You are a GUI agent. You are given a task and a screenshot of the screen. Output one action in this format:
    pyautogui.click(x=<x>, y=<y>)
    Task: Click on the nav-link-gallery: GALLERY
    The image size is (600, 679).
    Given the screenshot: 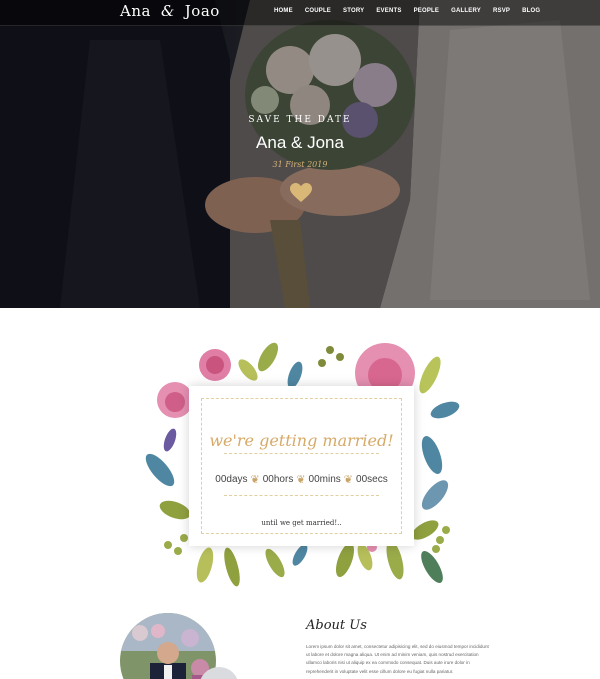 What is the action you would take?
    pyautogui.click(x=466, y=11)
    